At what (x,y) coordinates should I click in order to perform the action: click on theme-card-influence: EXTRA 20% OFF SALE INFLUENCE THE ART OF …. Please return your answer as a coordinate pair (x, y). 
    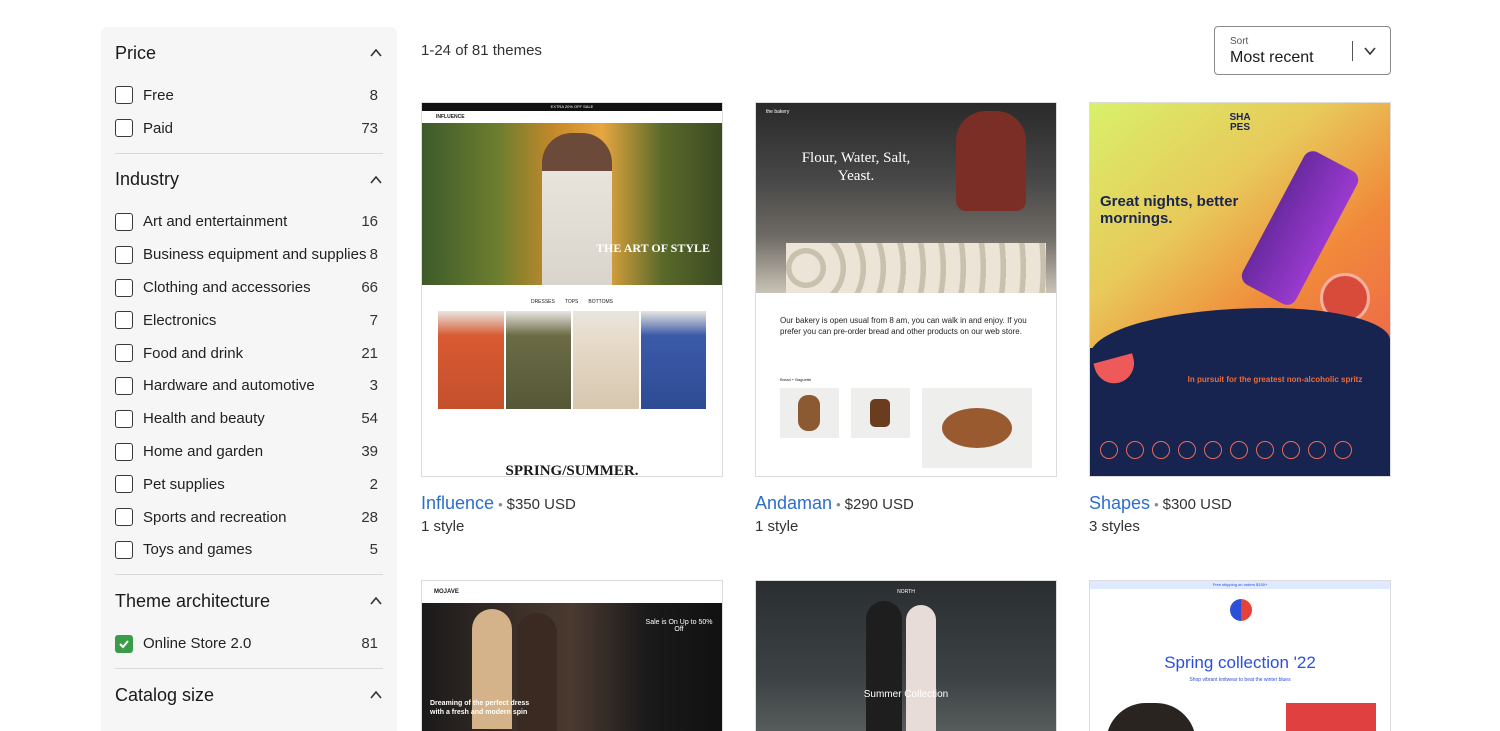
    Looking at the image, I should click on (572, 318).